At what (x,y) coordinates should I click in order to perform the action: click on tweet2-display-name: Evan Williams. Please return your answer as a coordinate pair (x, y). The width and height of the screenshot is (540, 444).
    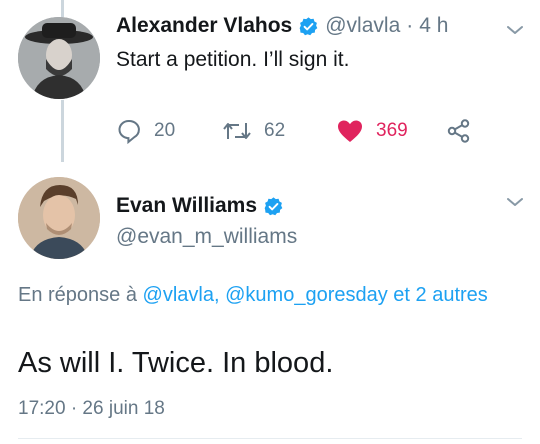
    Looking at the image, I should click on (186, 206).